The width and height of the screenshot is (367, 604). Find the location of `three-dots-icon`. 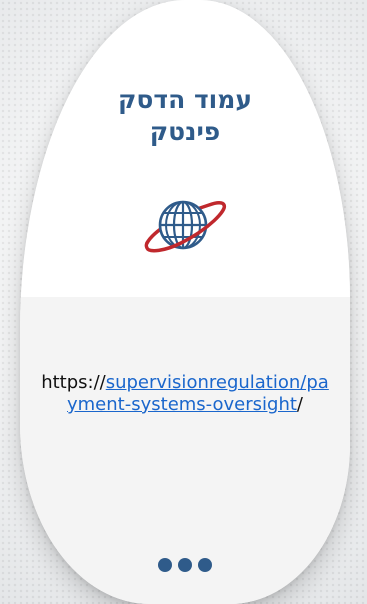

three-dots-icon is located at coordinates (185, 565).